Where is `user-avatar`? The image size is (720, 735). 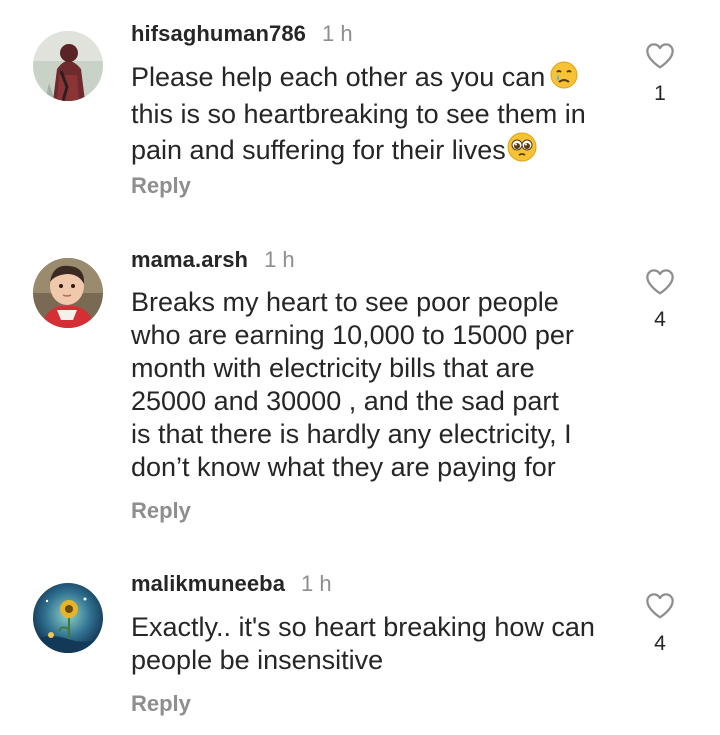 user-avatar is located at coordinates (68, 618).